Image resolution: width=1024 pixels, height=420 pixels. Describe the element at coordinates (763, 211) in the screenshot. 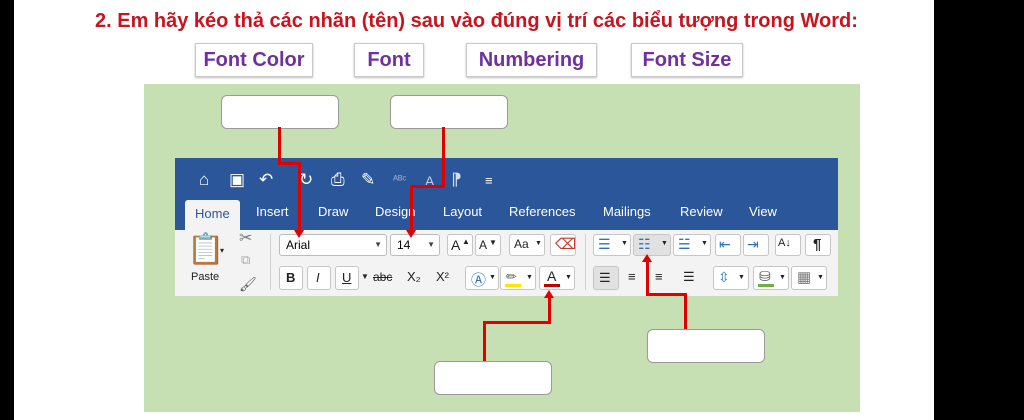

I see `tab-view: View` at that location.